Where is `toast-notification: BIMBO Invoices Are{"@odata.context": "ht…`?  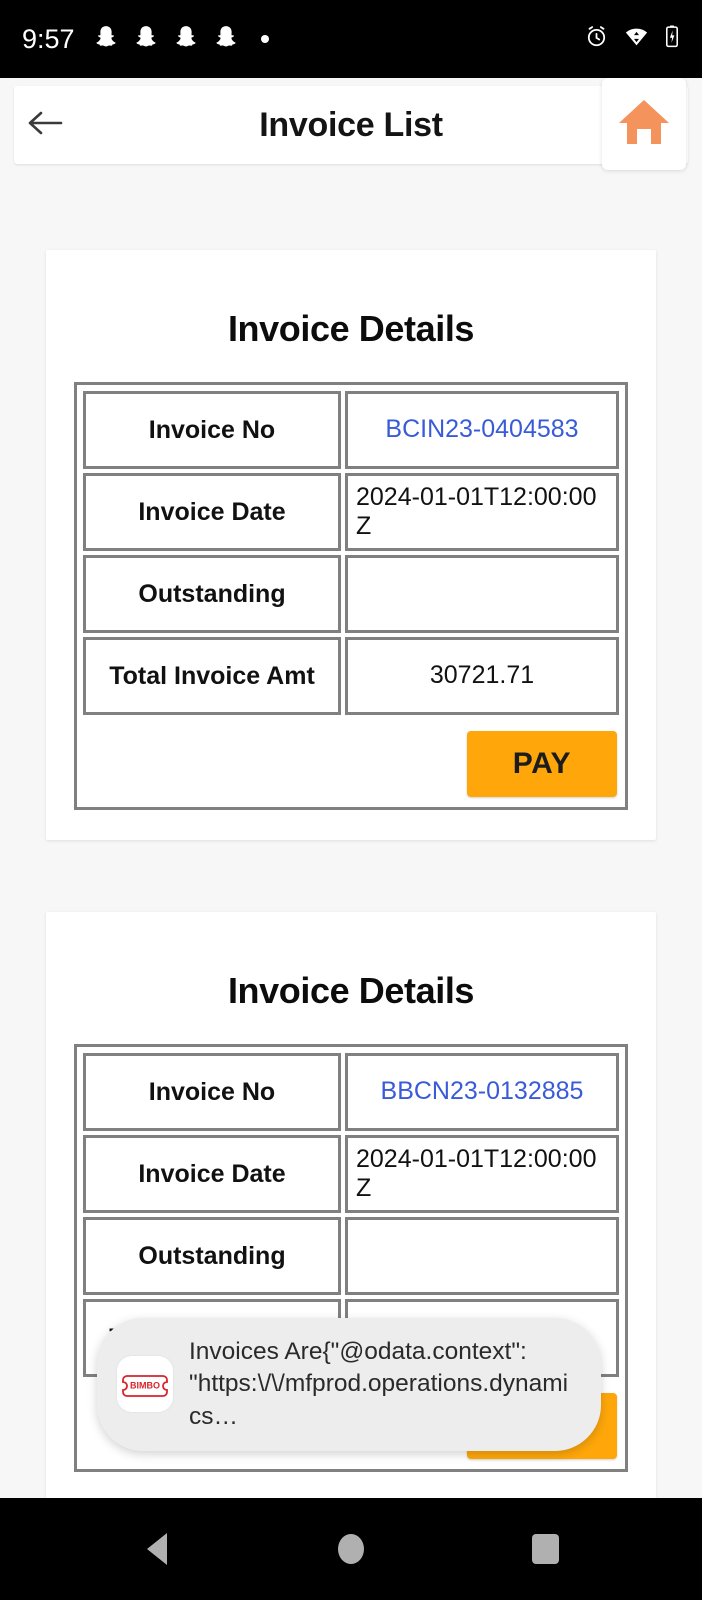
toast-notification: BIMBO Invoices Are{"@odata.context": "ht… is located at coordinates (349, 1384).